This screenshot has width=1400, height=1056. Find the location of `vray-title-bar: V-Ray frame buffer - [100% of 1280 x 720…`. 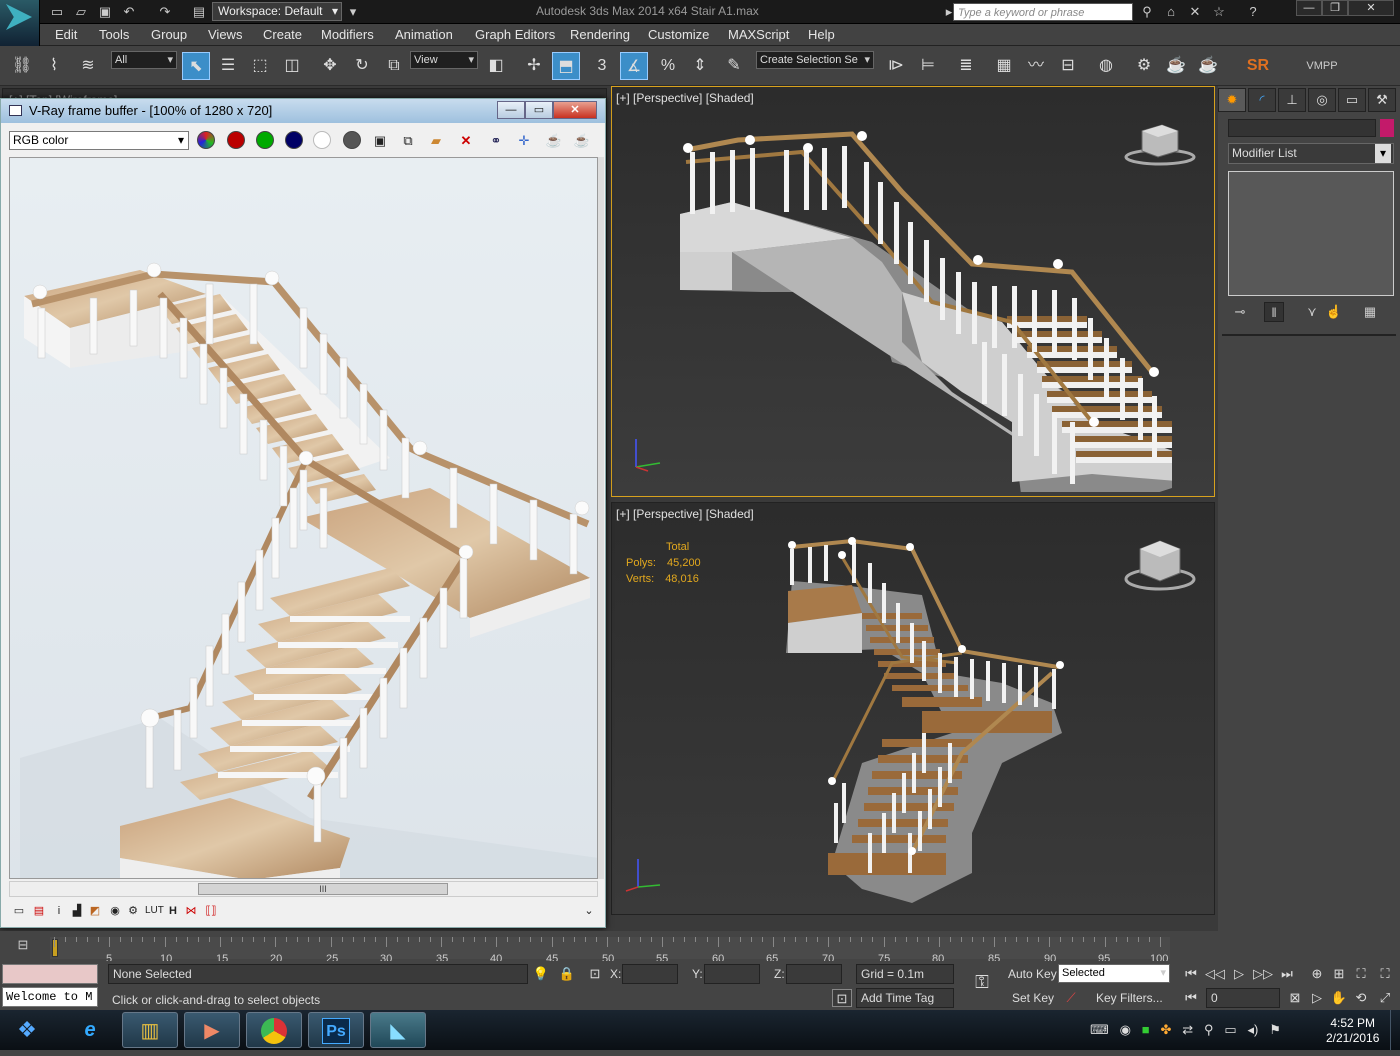

vray-title-bar: V-Ray frame buffer - [100% of 1280 x 720… is located at coordinates (303, 111).